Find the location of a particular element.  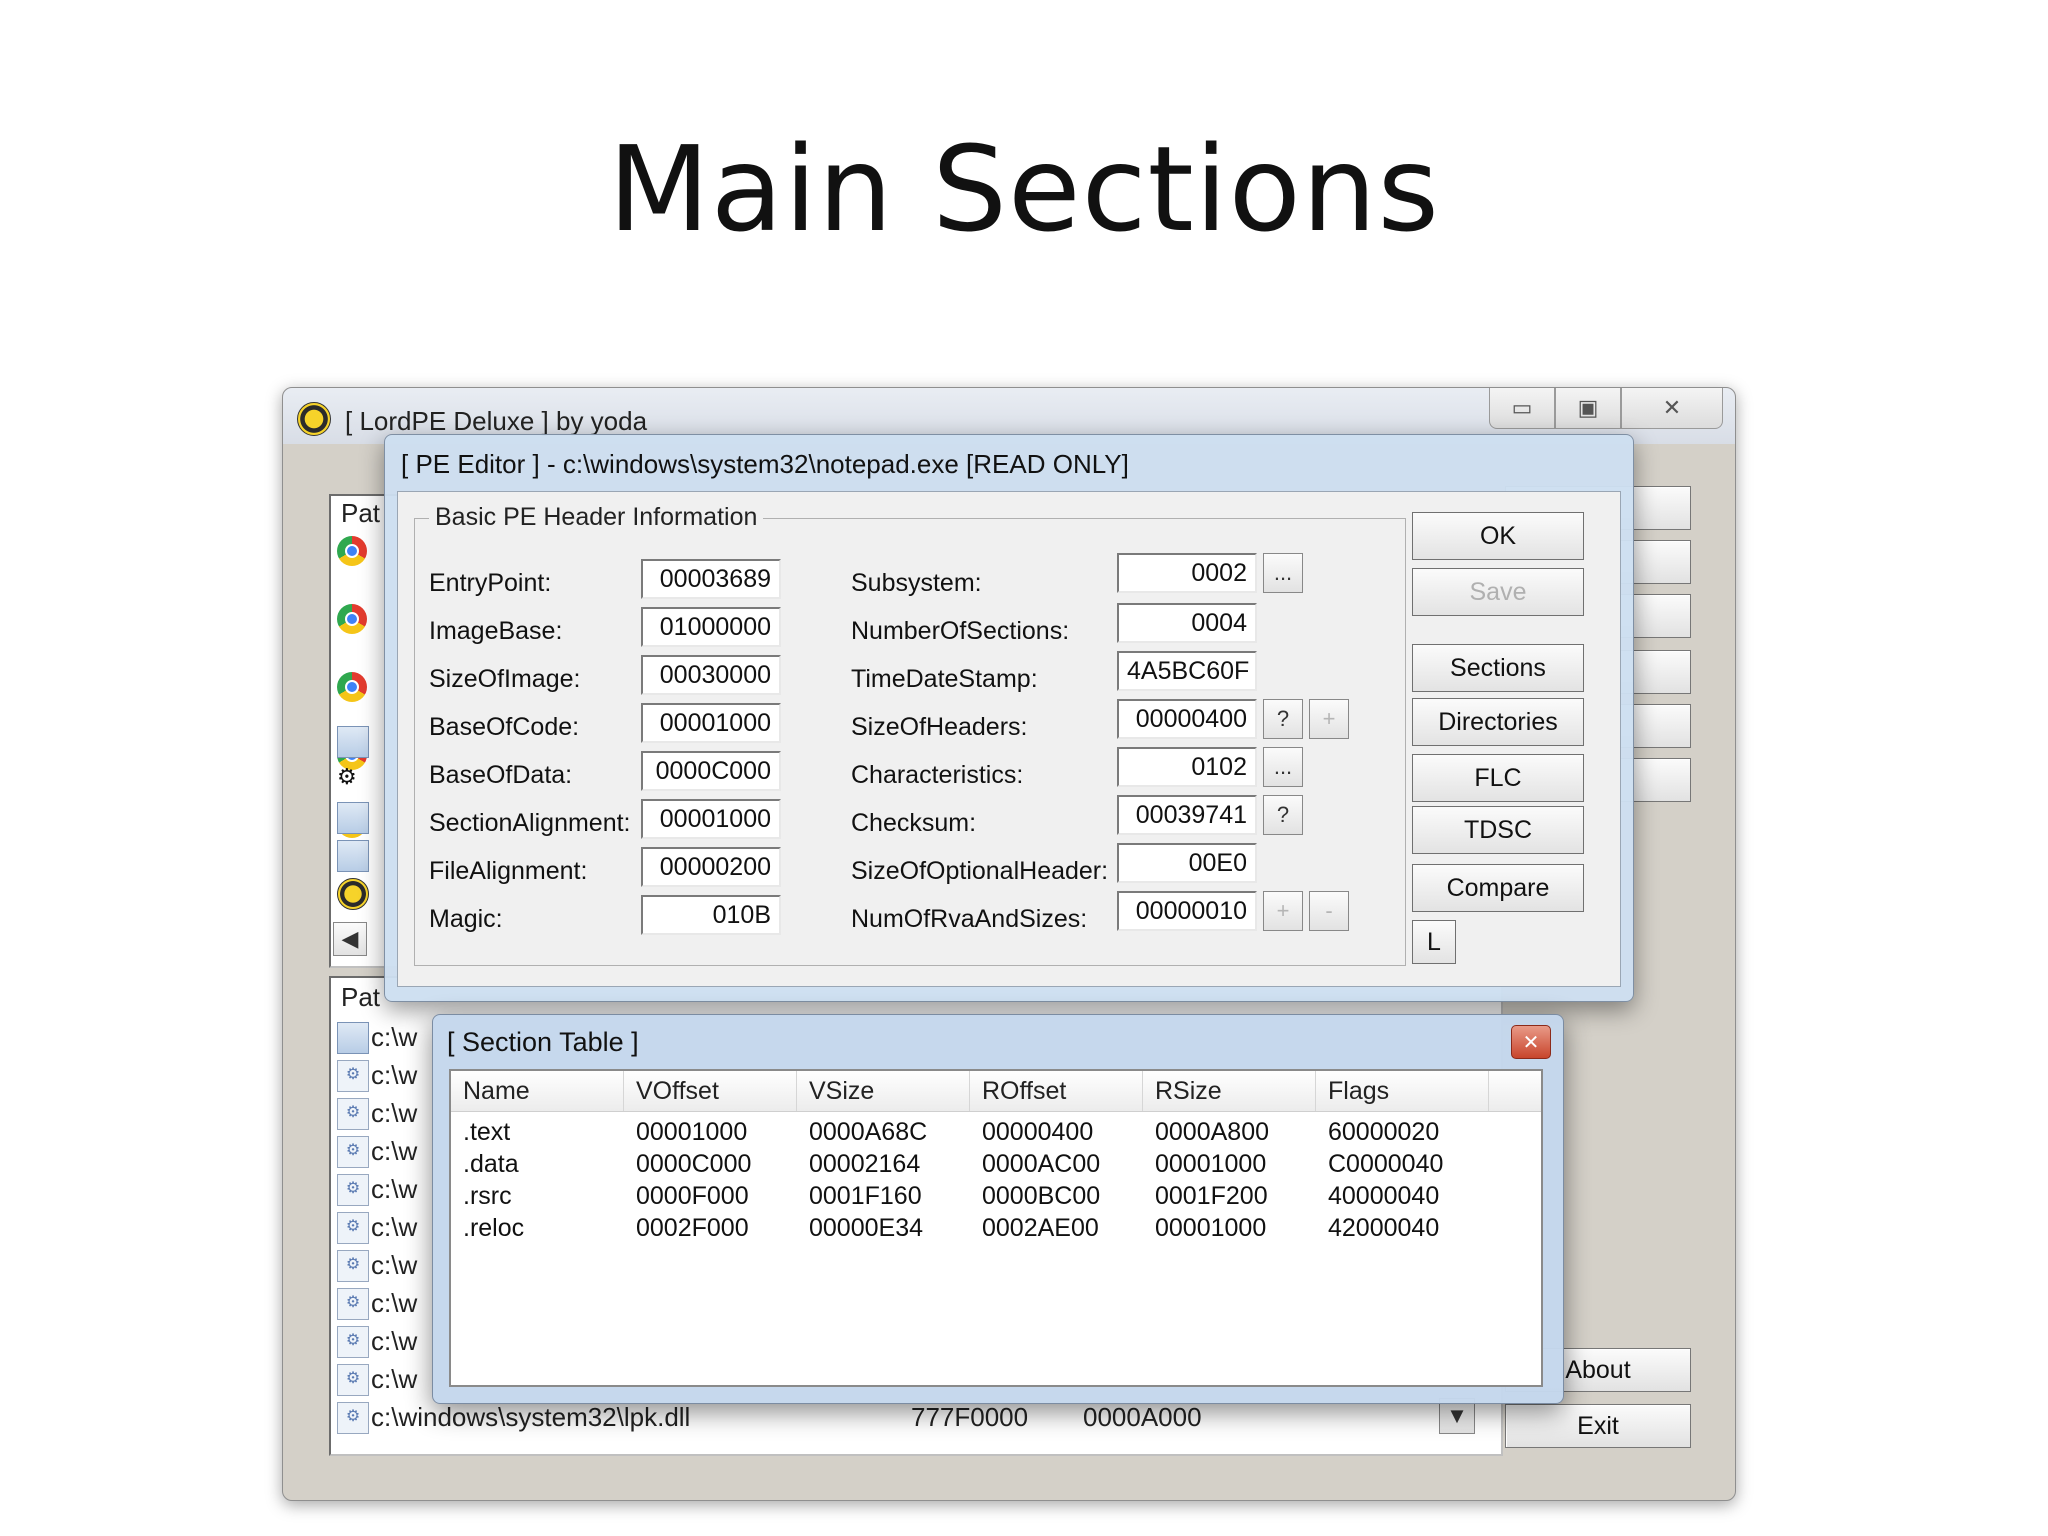

process-list-header: Pat is located at coordinates (360, 513).